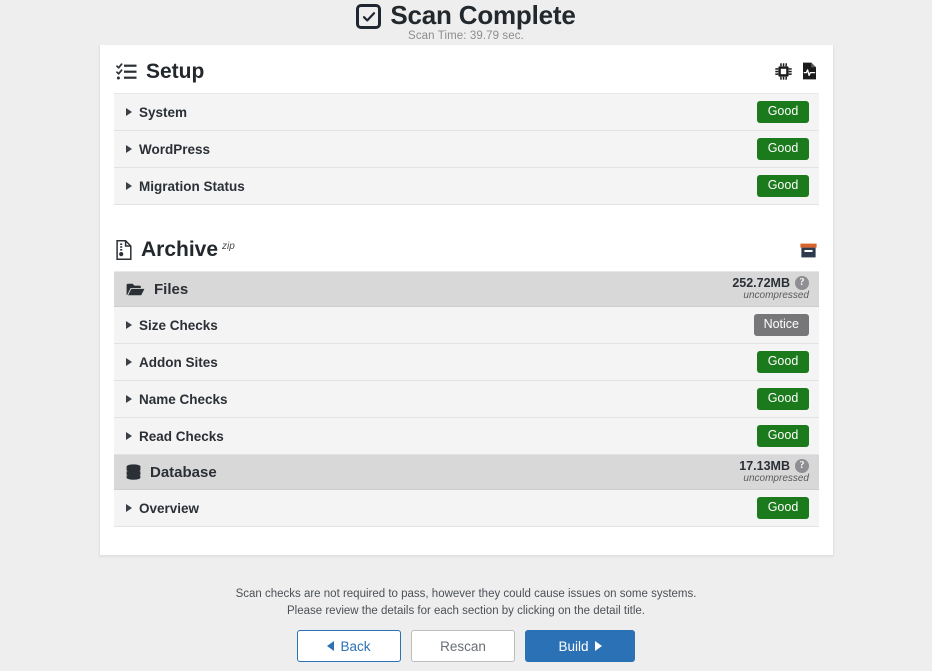  Describe the element at coordinates (466, 508) in the screenshot. I see `archive-row-overview: Overview Good` at that location.